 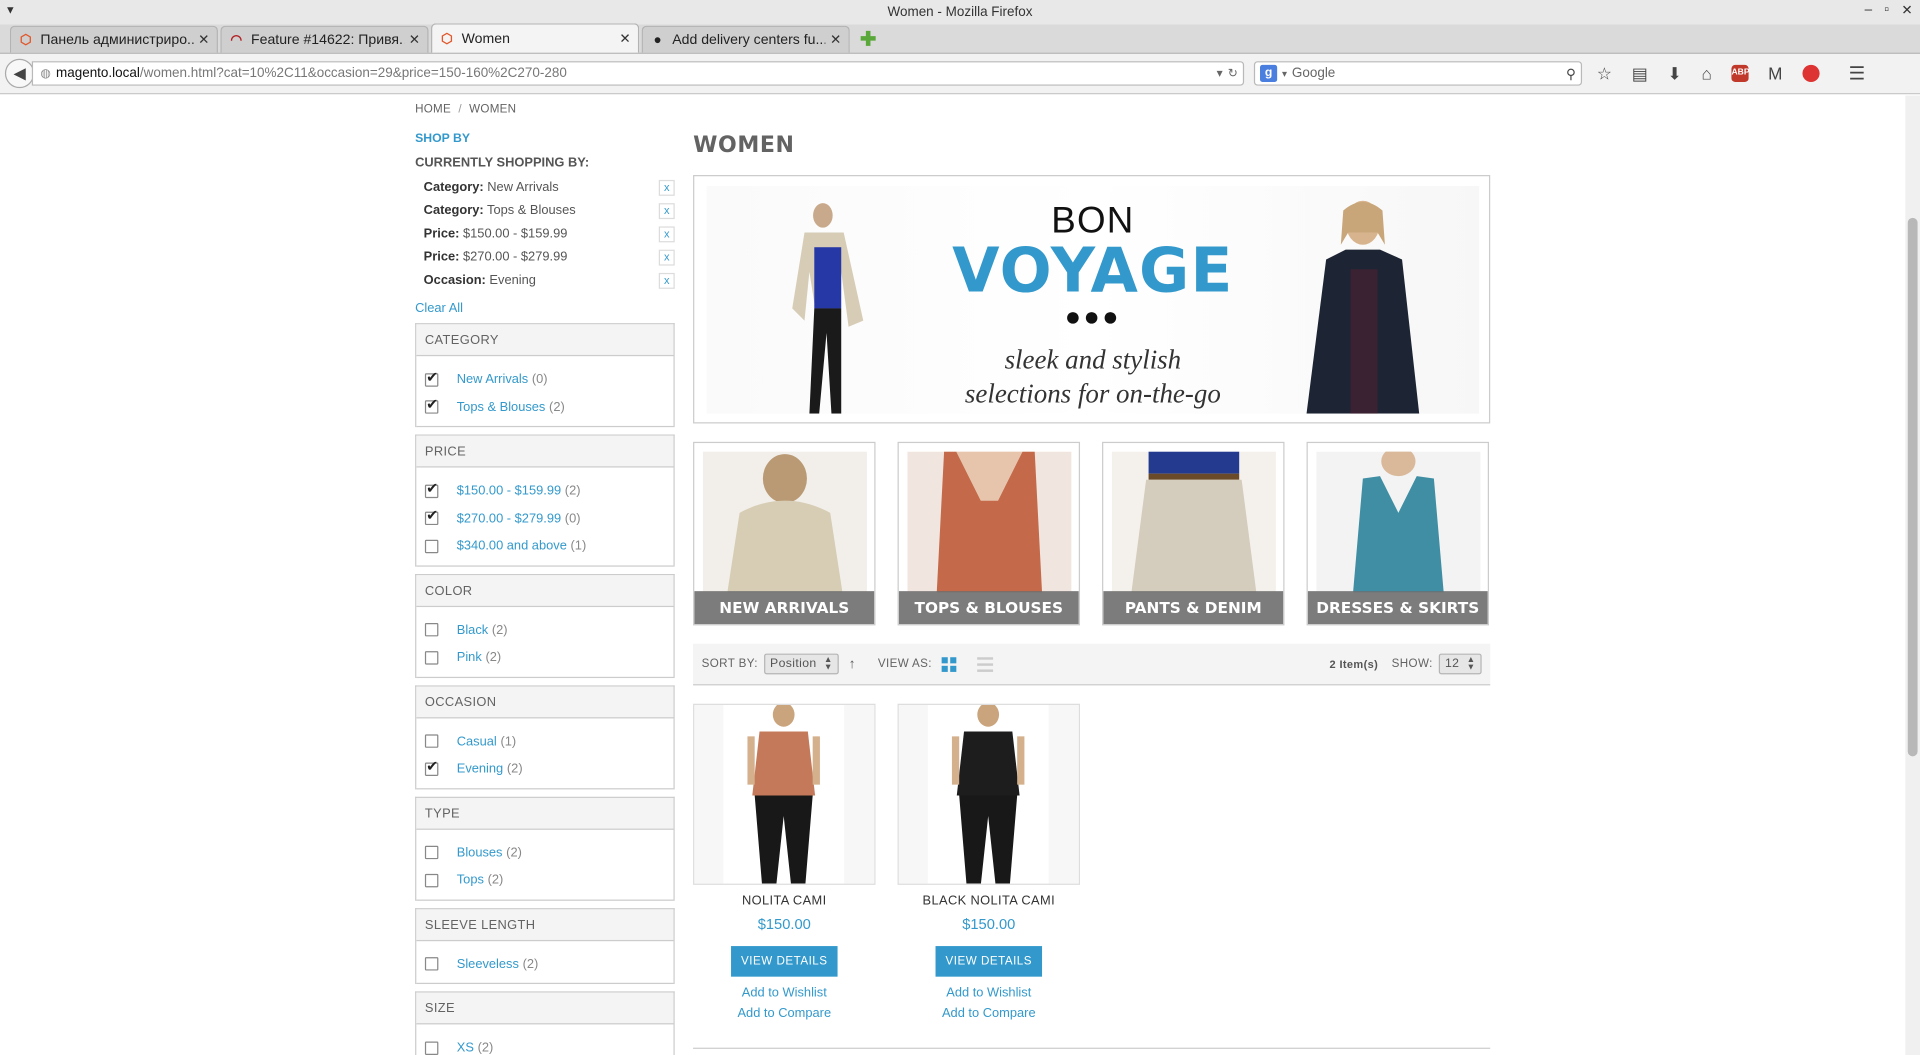 I want to click on maximize-icon: ▫, so click(x=1886, y=10).